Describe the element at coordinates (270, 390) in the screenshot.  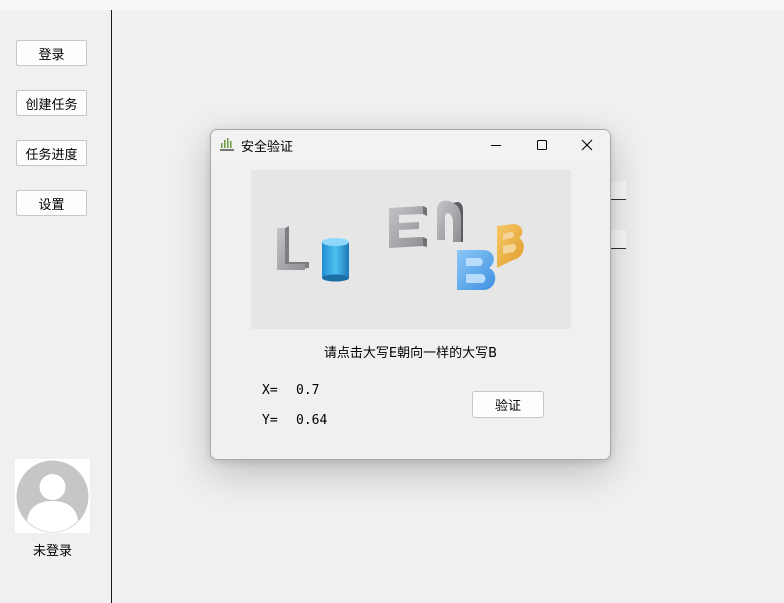
I see `x-coordinate-label: X=` at that location.